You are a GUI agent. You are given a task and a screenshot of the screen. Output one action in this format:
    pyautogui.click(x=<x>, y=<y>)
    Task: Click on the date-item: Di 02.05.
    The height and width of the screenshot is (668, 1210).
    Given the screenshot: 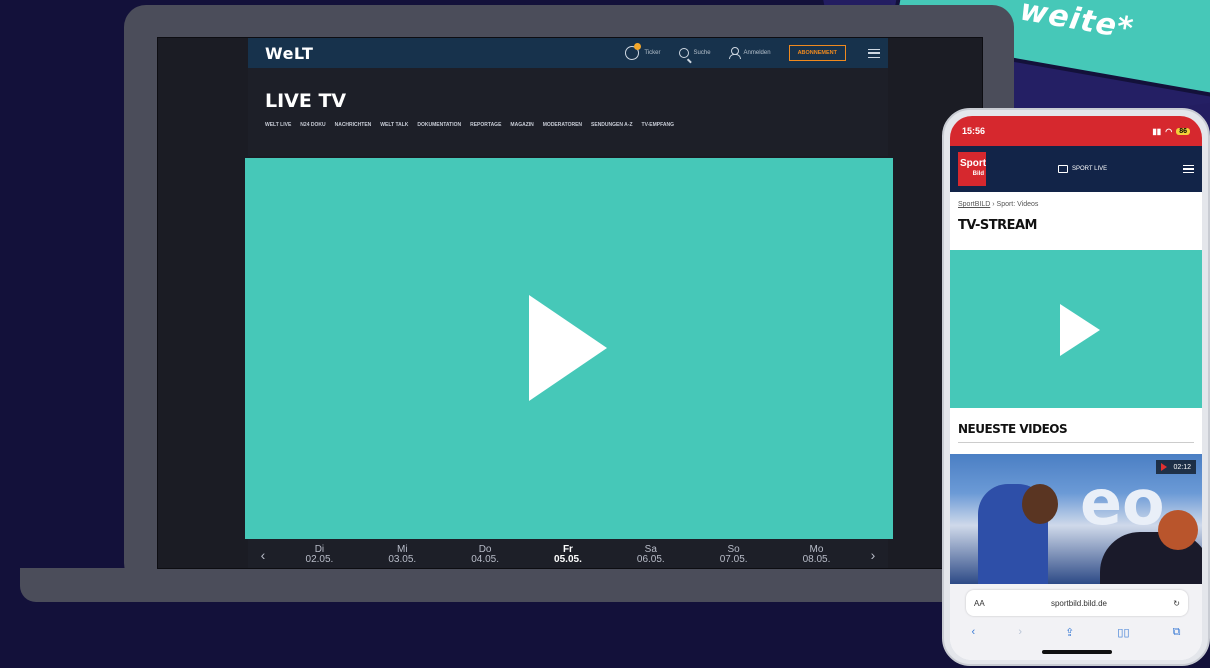 What is the action you would take?
    pyautogui.click(x=320, y=554)
    